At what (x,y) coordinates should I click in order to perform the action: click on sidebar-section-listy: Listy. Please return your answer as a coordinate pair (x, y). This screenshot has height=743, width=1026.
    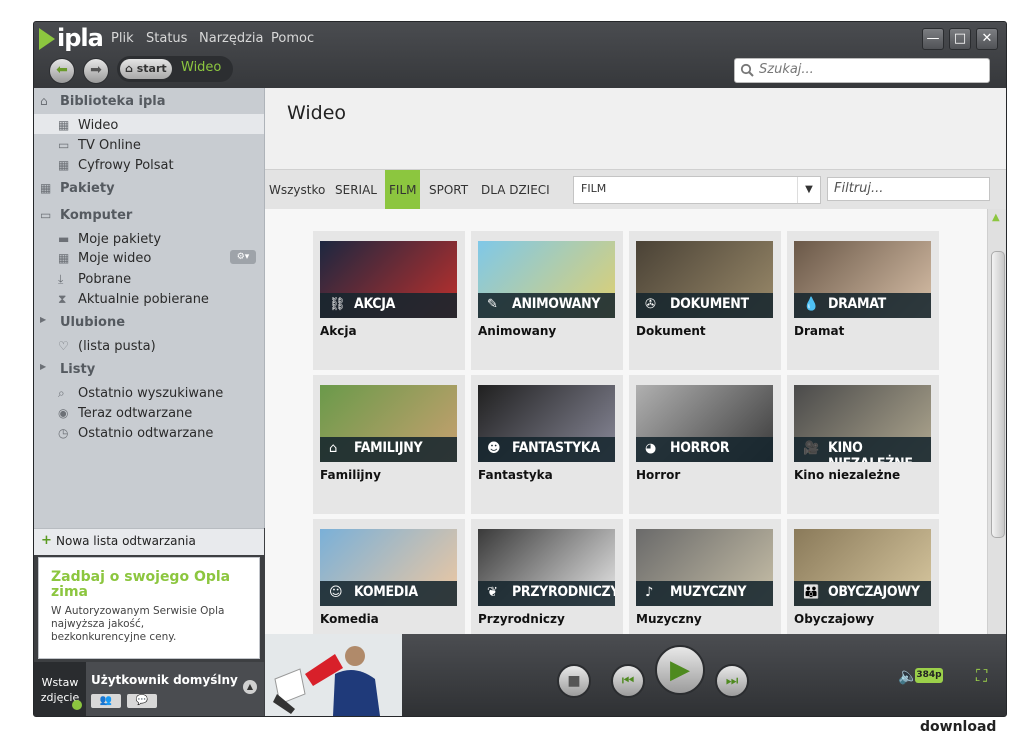
    Looking at the image, I should click on (77, 369).